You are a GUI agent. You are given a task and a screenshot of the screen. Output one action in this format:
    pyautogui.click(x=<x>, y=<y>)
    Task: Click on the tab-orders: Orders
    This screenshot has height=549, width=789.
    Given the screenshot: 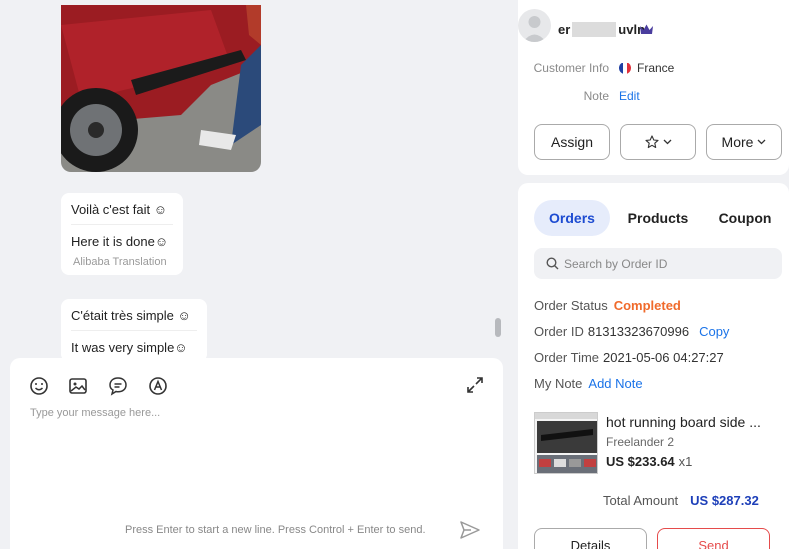 What is the action you would take?
    pyautogui.click(x=572, y=218)
    